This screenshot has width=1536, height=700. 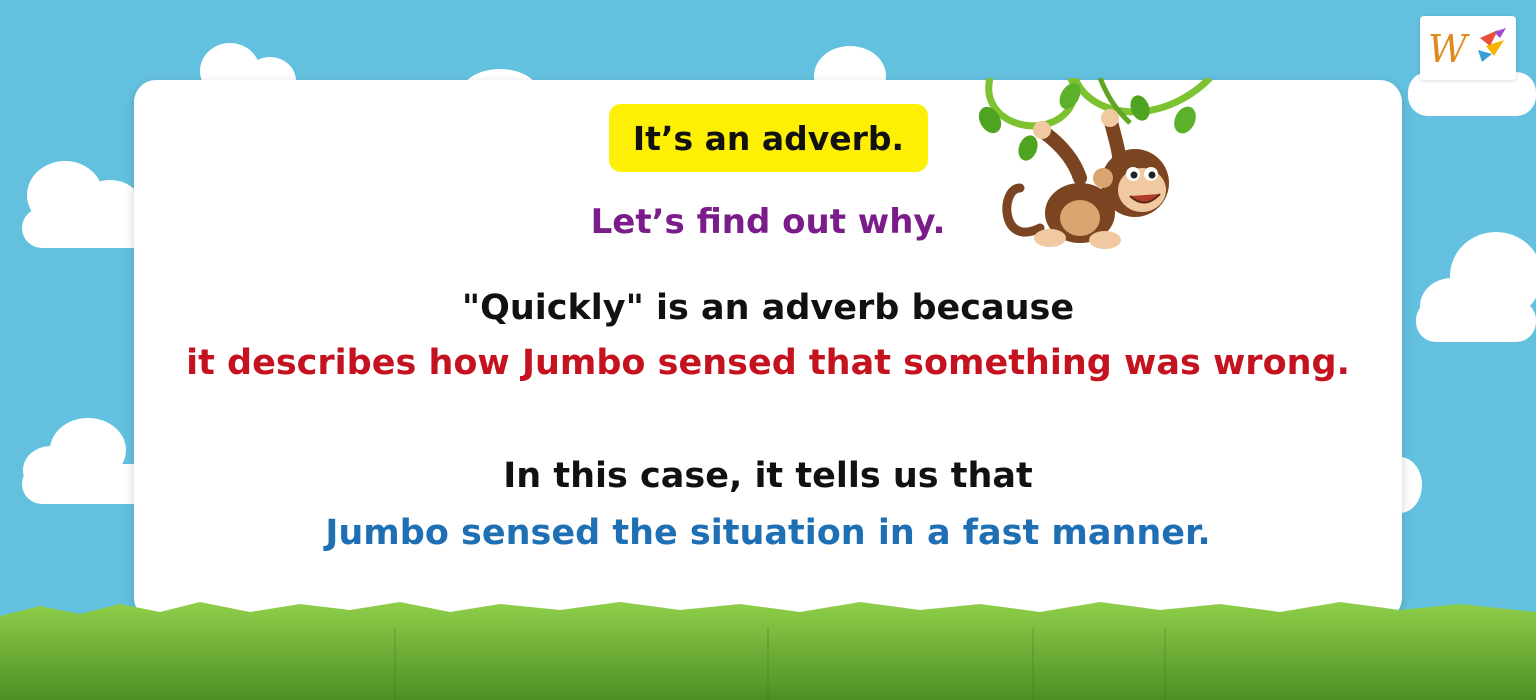 What do you see at coordinates (768, 222) in the screenshot?
I see `subtitle-text: Let’s find out why.` at bounding box center [768, 222].